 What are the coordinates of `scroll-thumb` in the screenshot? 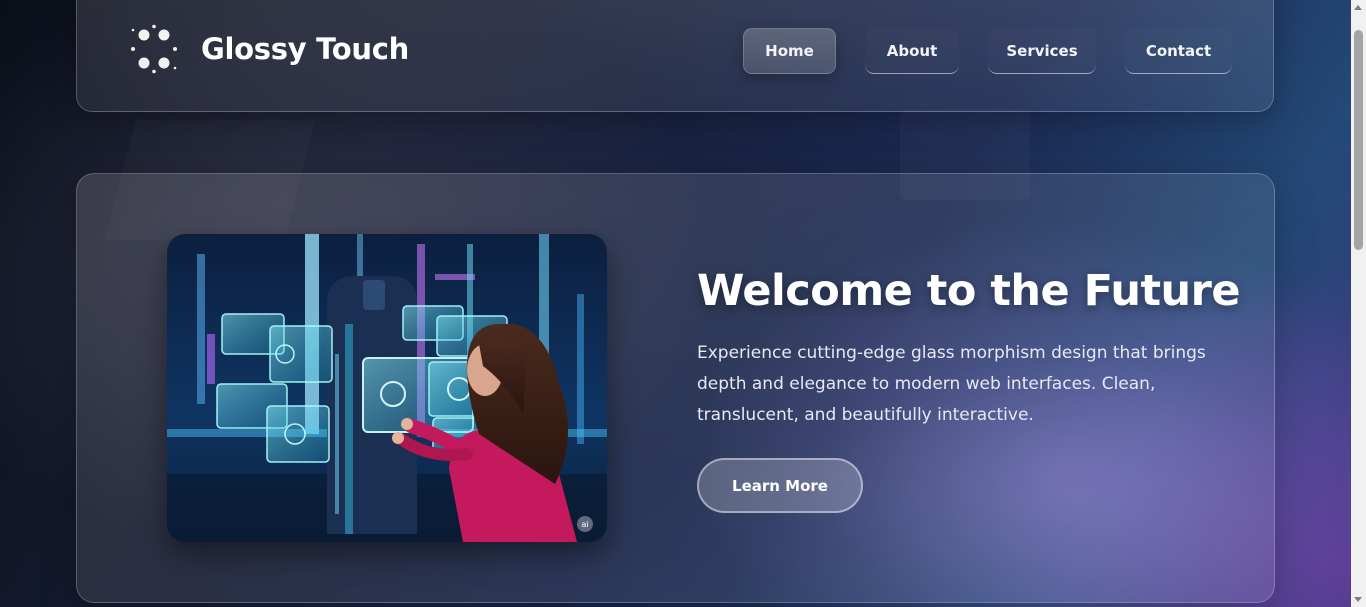 It's located at (1358, 140).